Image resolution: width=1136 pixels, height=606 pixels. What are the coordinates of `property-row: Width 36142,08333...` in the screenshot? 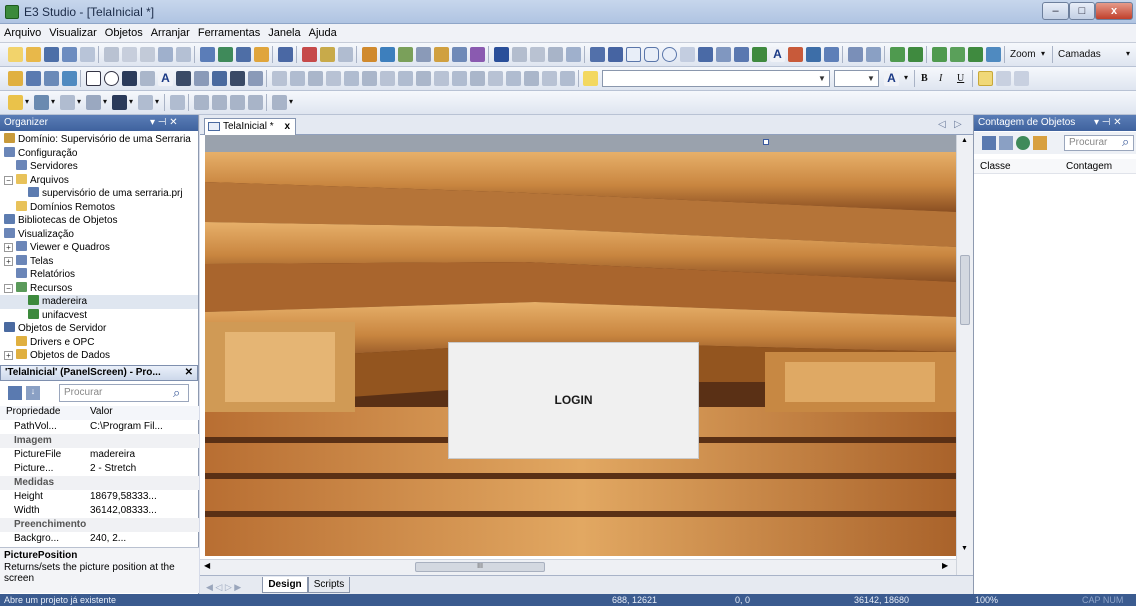 It's located at (99, 511).